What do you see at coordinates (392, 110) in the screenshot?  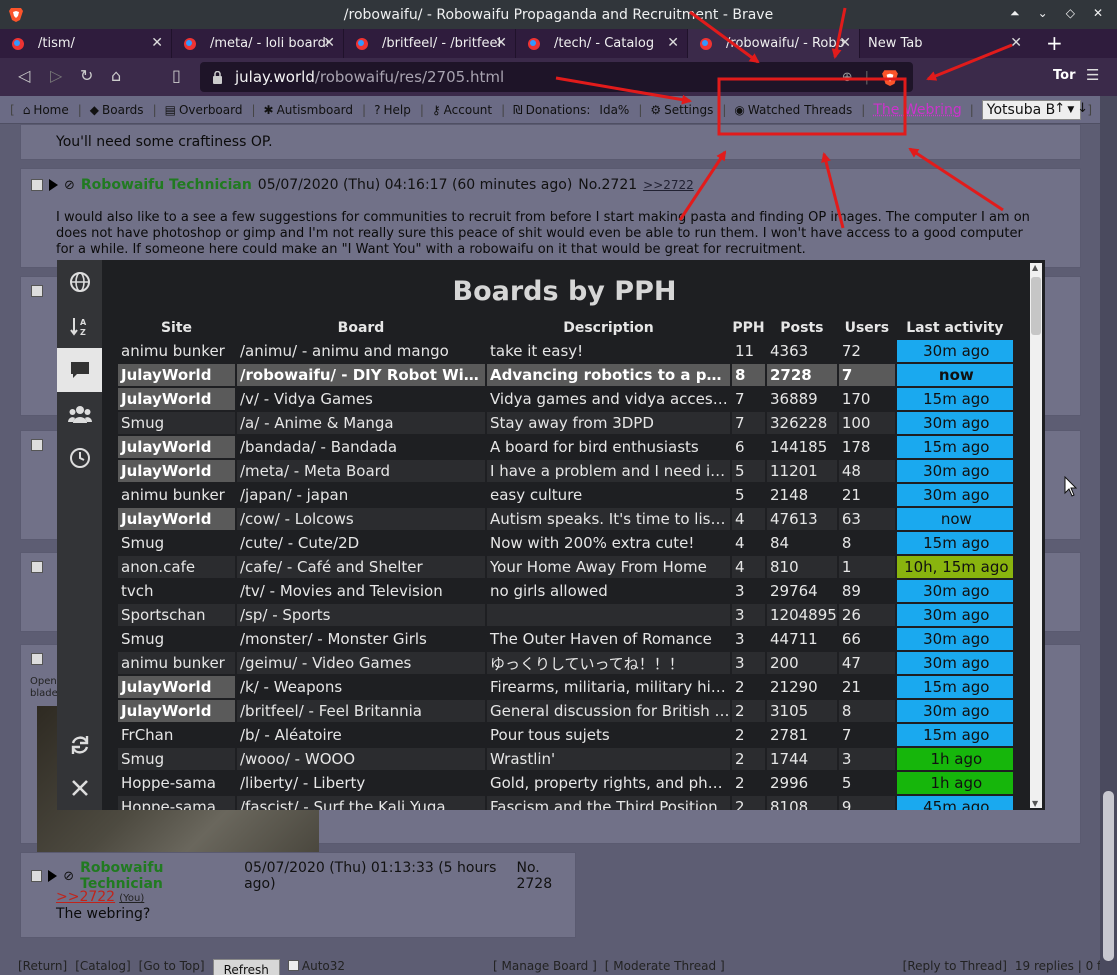 I see `nav-help: ? Help` at bounding box center [392, 110].